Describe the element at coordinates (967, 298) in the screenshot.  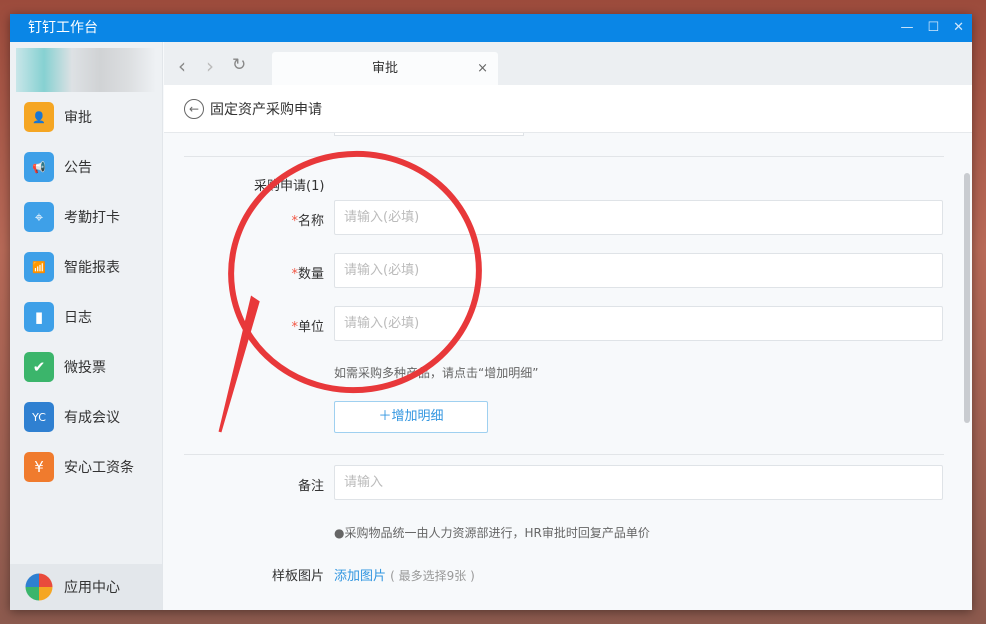
I see `scrollbar` at that location.